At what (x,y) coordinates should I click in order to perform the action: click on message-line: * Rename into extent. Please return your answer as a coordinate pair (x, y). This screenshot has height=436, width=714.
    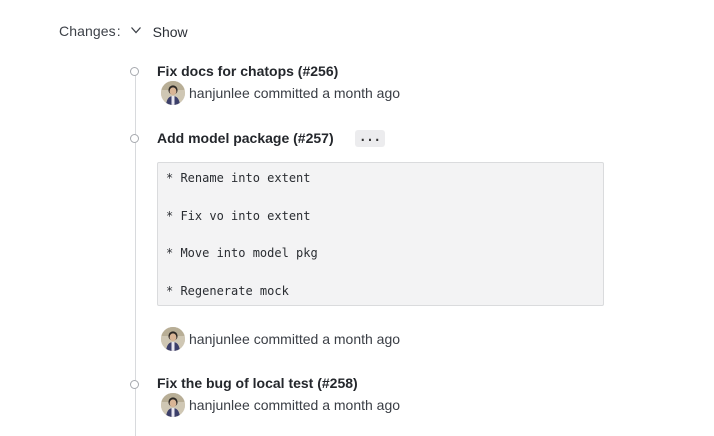
    Looking at the image, I should click on (238, 178).